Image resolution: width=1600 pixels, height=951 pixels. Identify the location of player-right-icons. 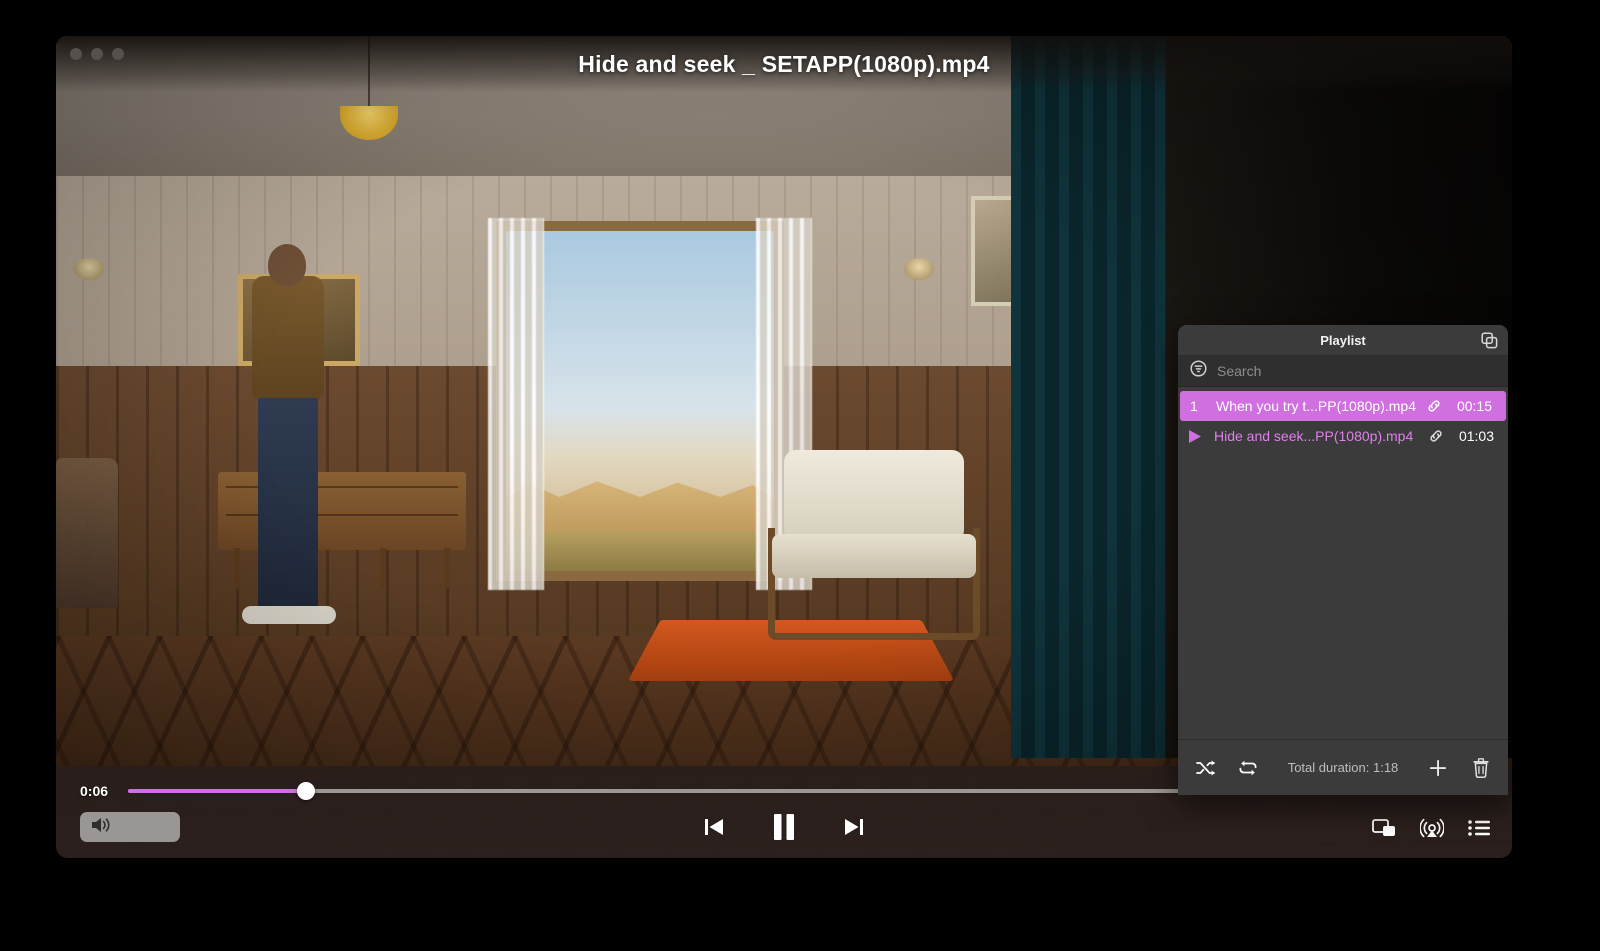
(1431, 828).